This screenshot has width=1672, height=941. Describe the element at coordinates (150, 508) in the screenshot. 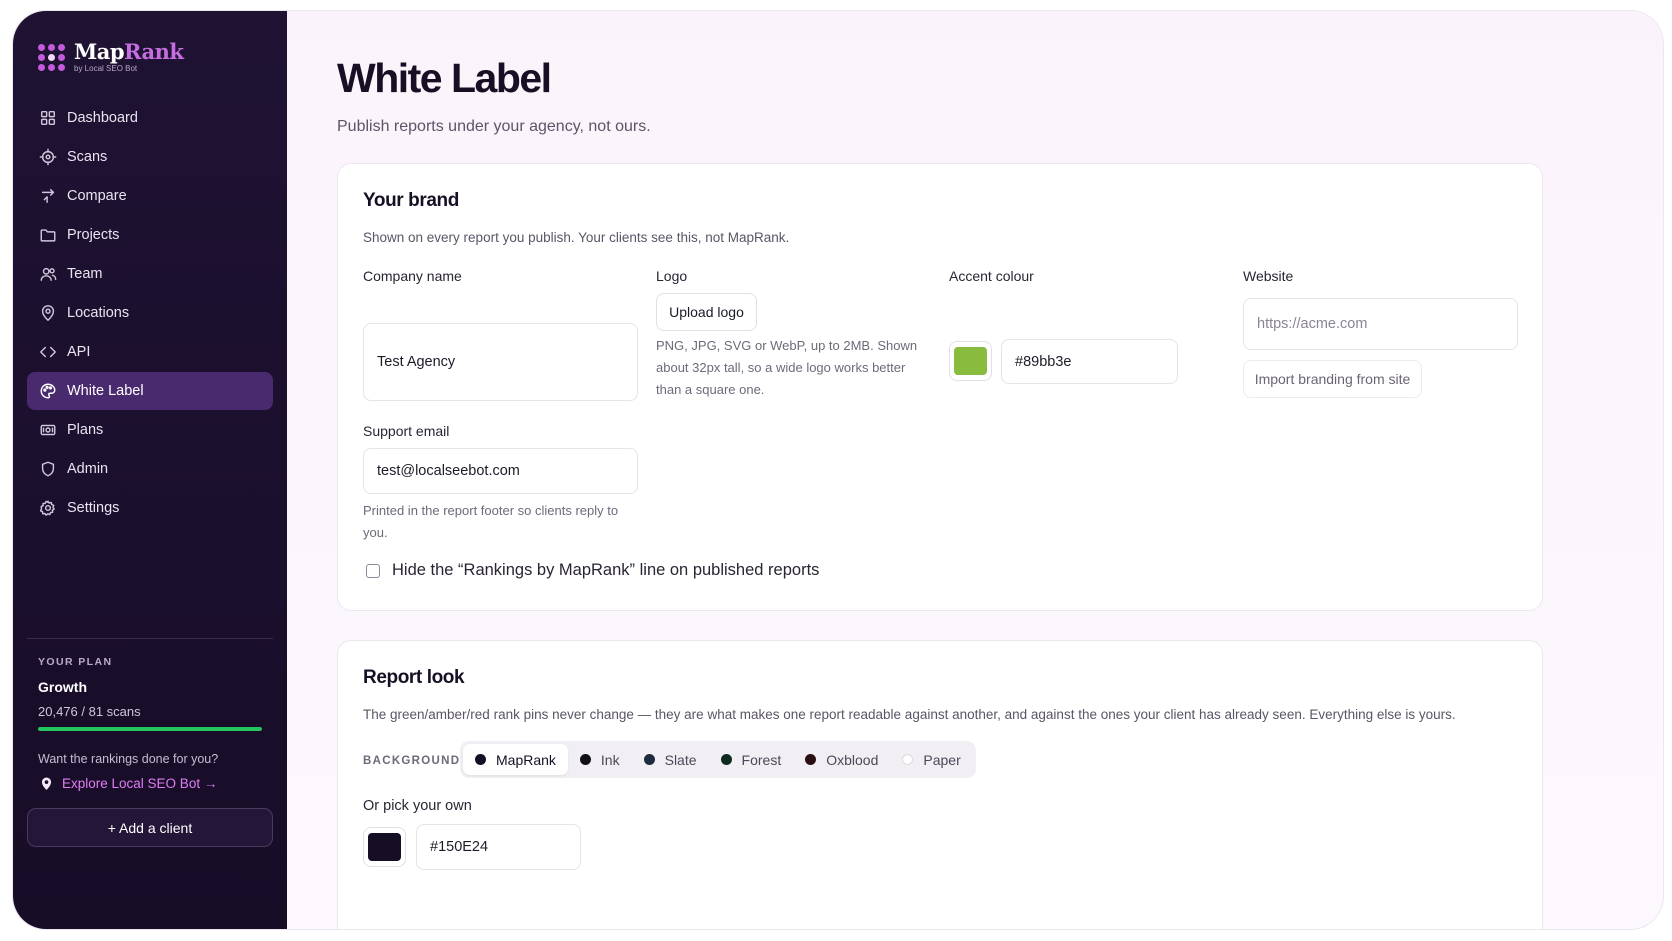

I see `sidebar-item-settings: Settings` at that location.